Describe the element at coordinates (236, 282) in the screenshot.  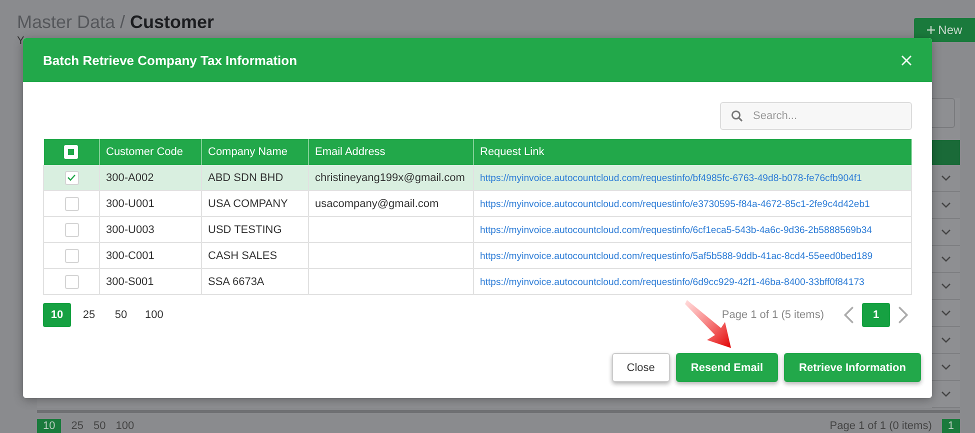
I see `table-cell: SSA 6673A` at that location.